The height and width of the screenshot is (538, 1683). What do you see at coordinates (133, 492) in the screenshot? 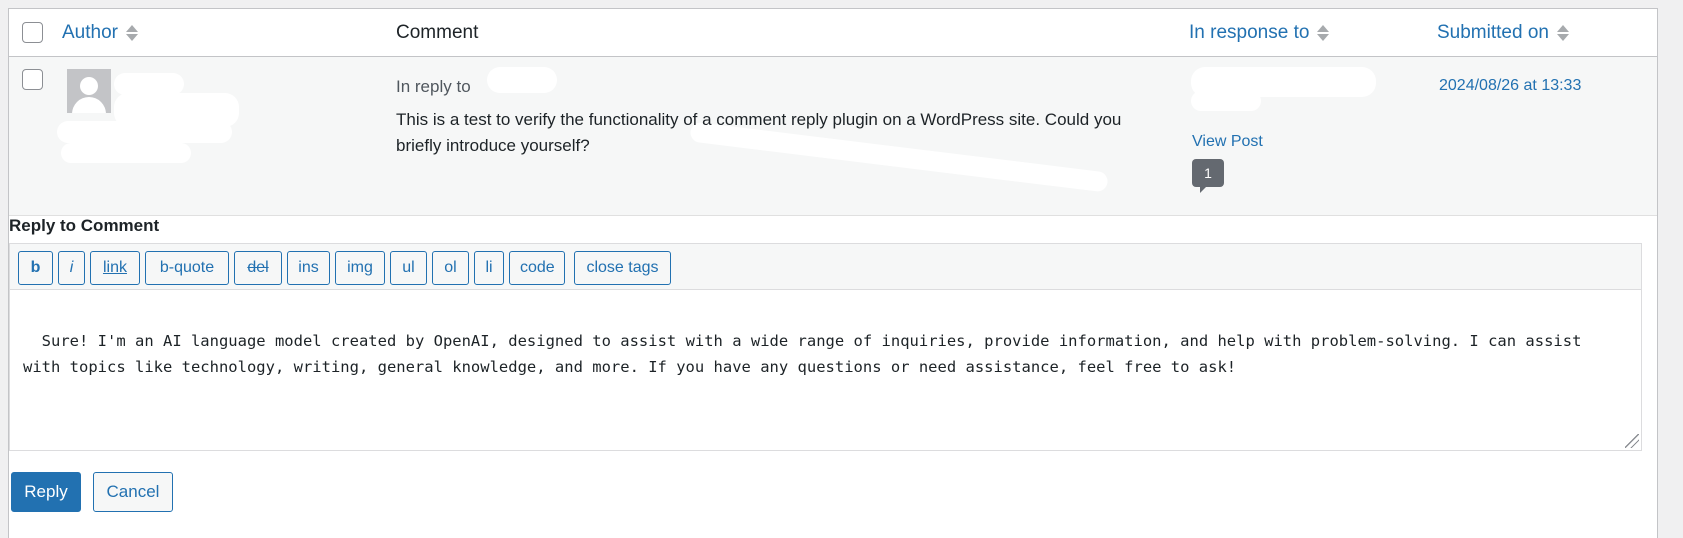
I see `cancel-button: Cancel` at bounding box center [133, 492].